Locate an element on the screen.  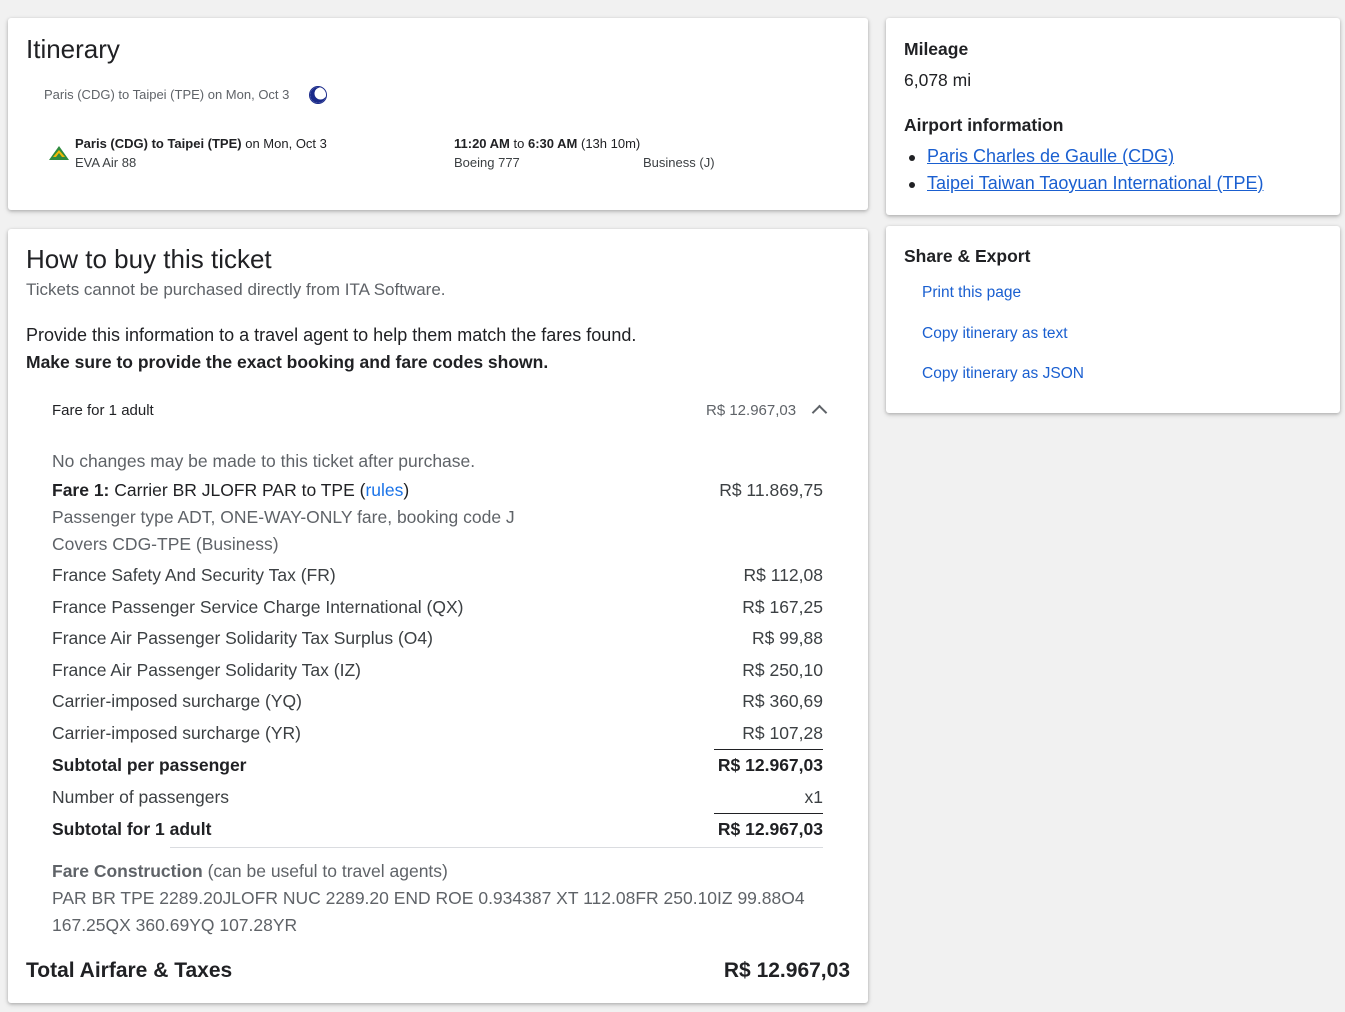
fare-header-toggle: Fare for 1 adult R$ 12.967,03 is located at coordinates (429, 411).